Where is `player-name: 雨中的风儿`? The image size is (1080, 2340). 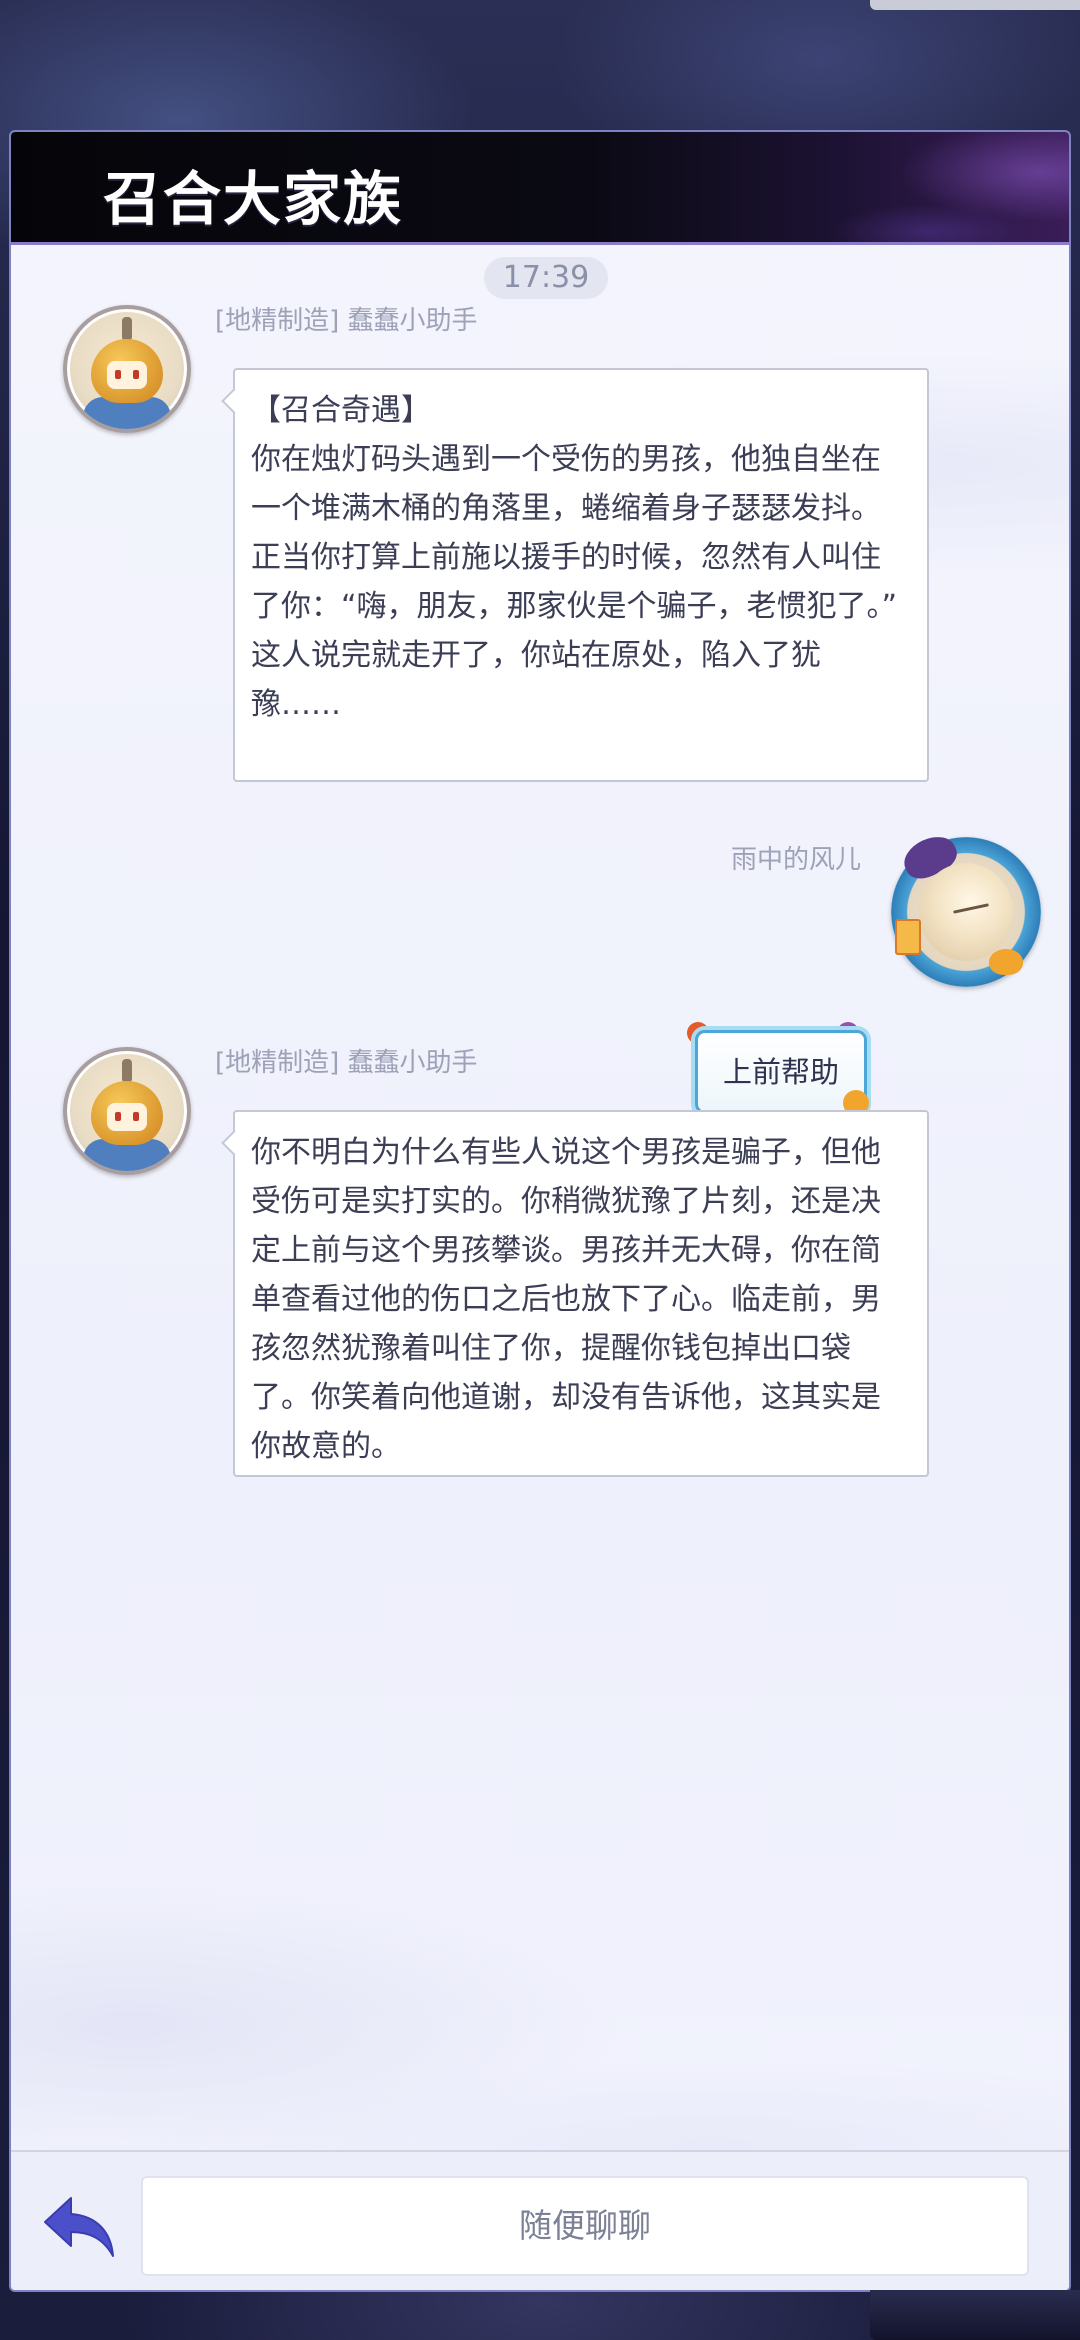
player-name: 雨中的风儿 is located at coordinates (796, 860).